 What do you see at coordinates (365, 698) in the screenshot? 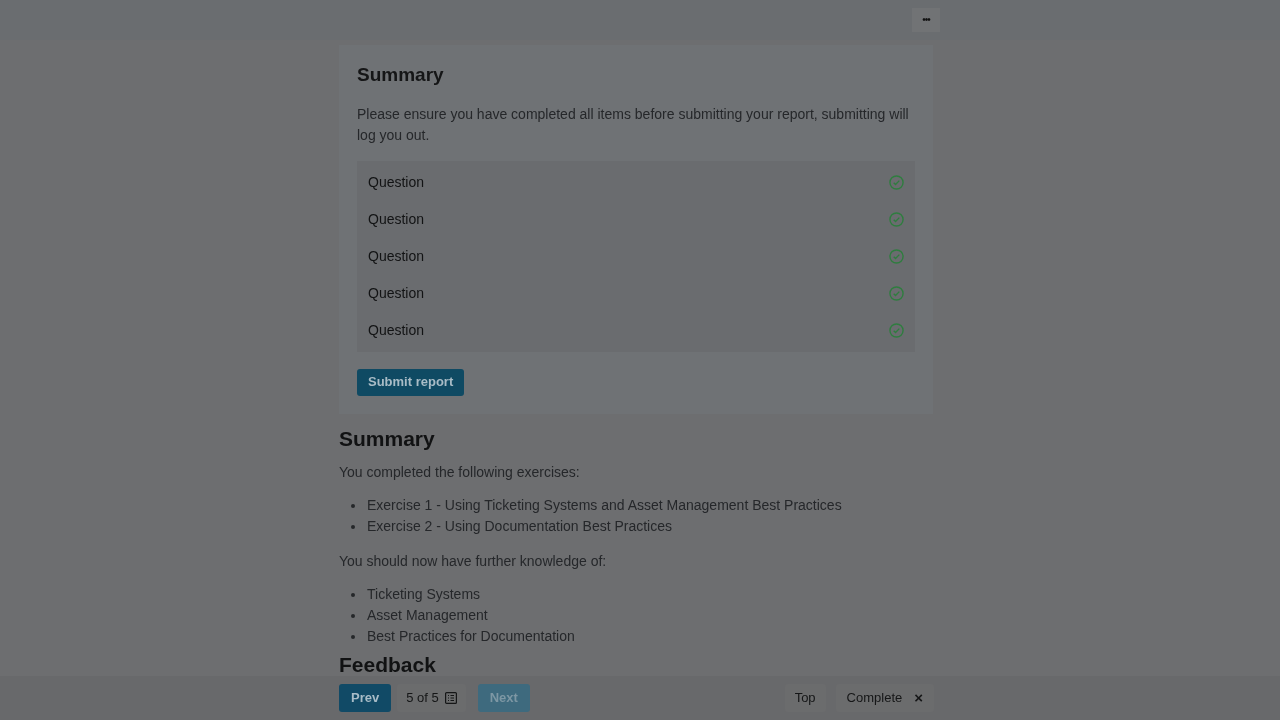
I see `prev-button: Prev` at bounding box center [365, 698].